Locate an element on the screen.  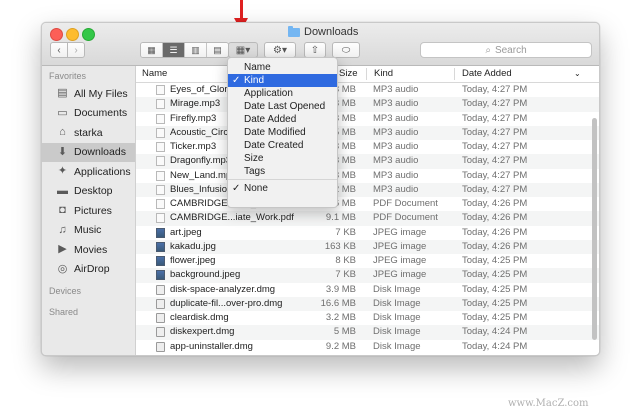
sidebar-item-music: ♫ Music is located at coordinates (88, 230).